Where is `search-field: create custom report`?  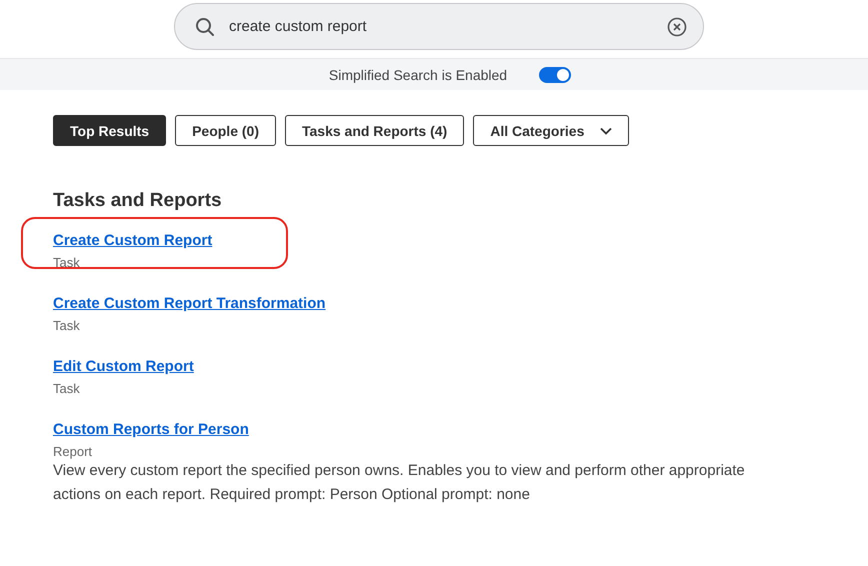 search-field: create custom report is located at coordinates (439, 26).